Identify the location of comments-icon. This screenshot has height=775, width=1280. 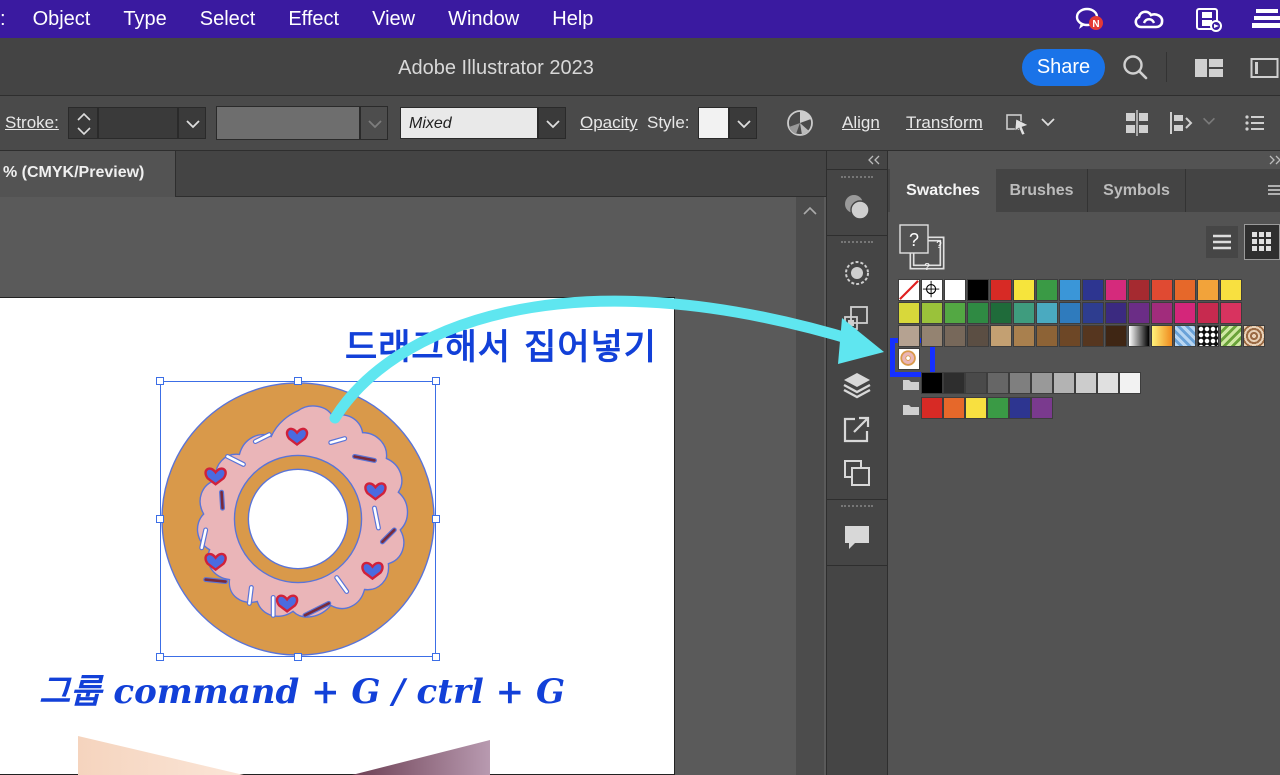
(857, 537).